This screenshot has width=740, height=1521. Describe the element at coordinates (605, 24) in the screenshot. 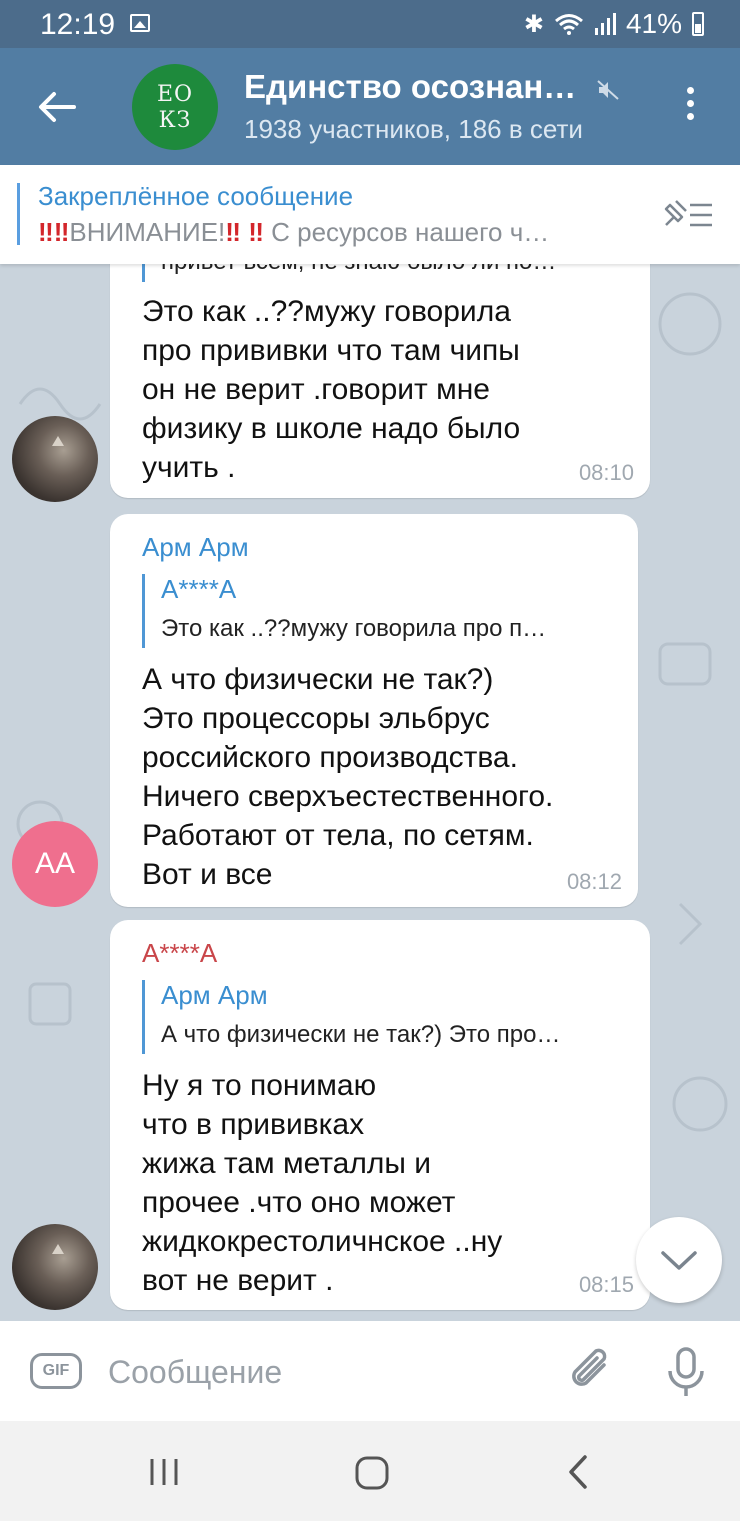

I see `signal-icon` at that location.